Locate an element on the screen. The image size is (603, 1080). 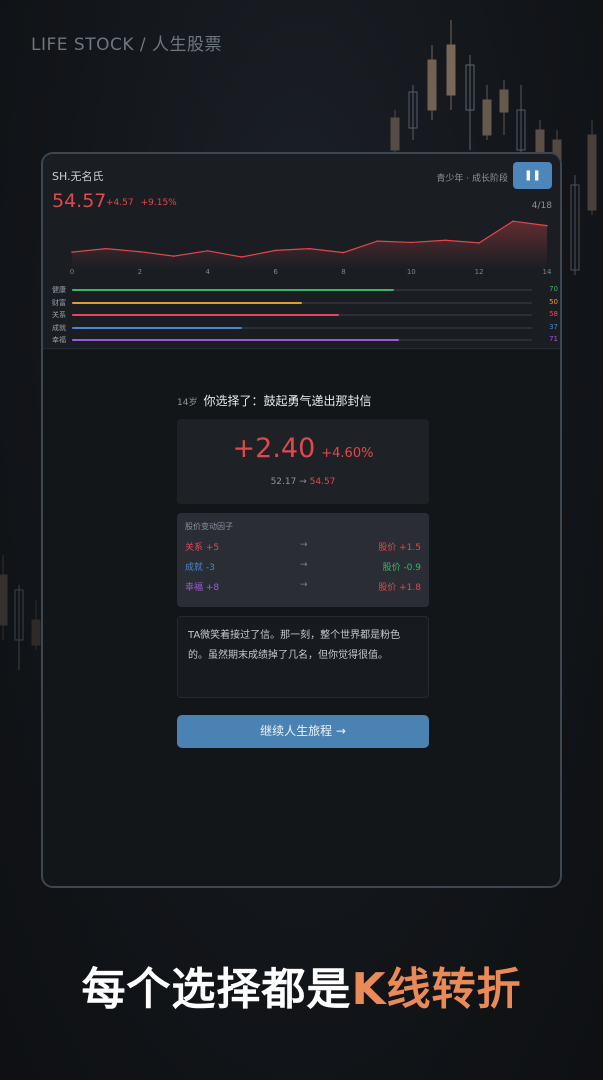
stat-row: 健康 70 is located at coordinates (305, 290).